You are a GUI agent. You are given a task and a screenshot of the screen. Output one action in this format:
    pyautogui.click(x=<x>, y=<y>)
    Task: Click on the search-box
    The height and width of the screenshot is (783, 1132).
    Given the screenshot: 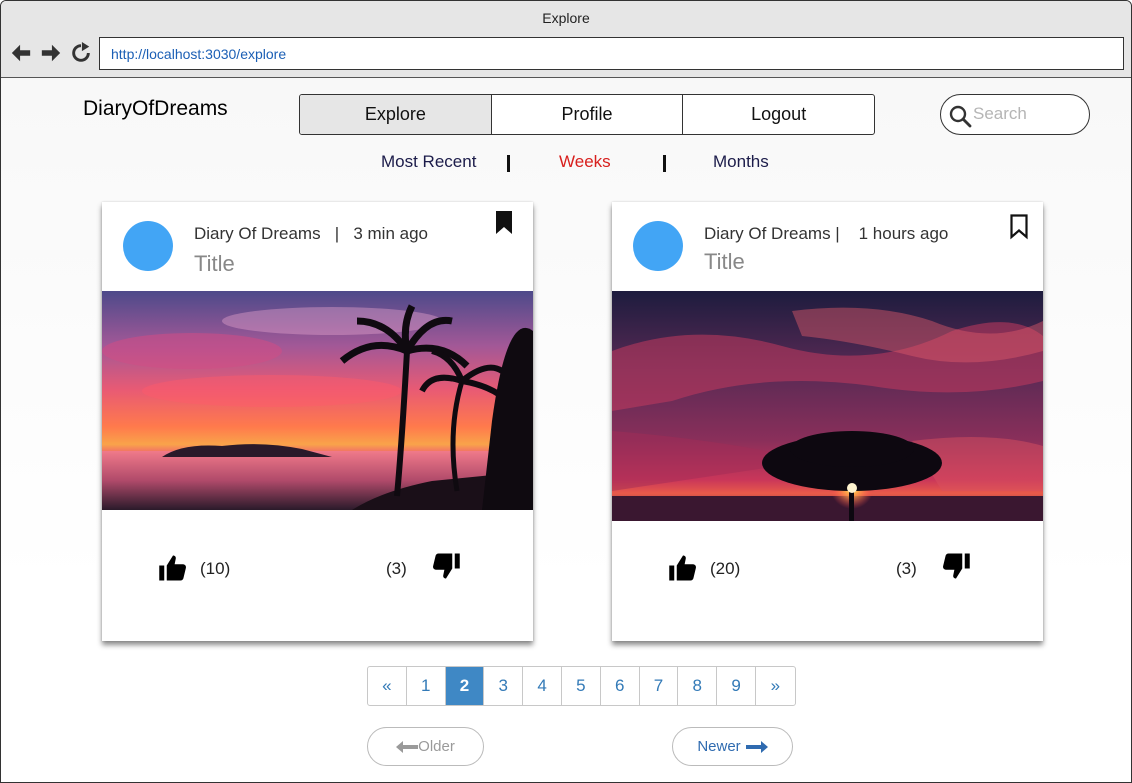 What is the action you would take?
    pyautogui.click(x=1015, y=114)
    